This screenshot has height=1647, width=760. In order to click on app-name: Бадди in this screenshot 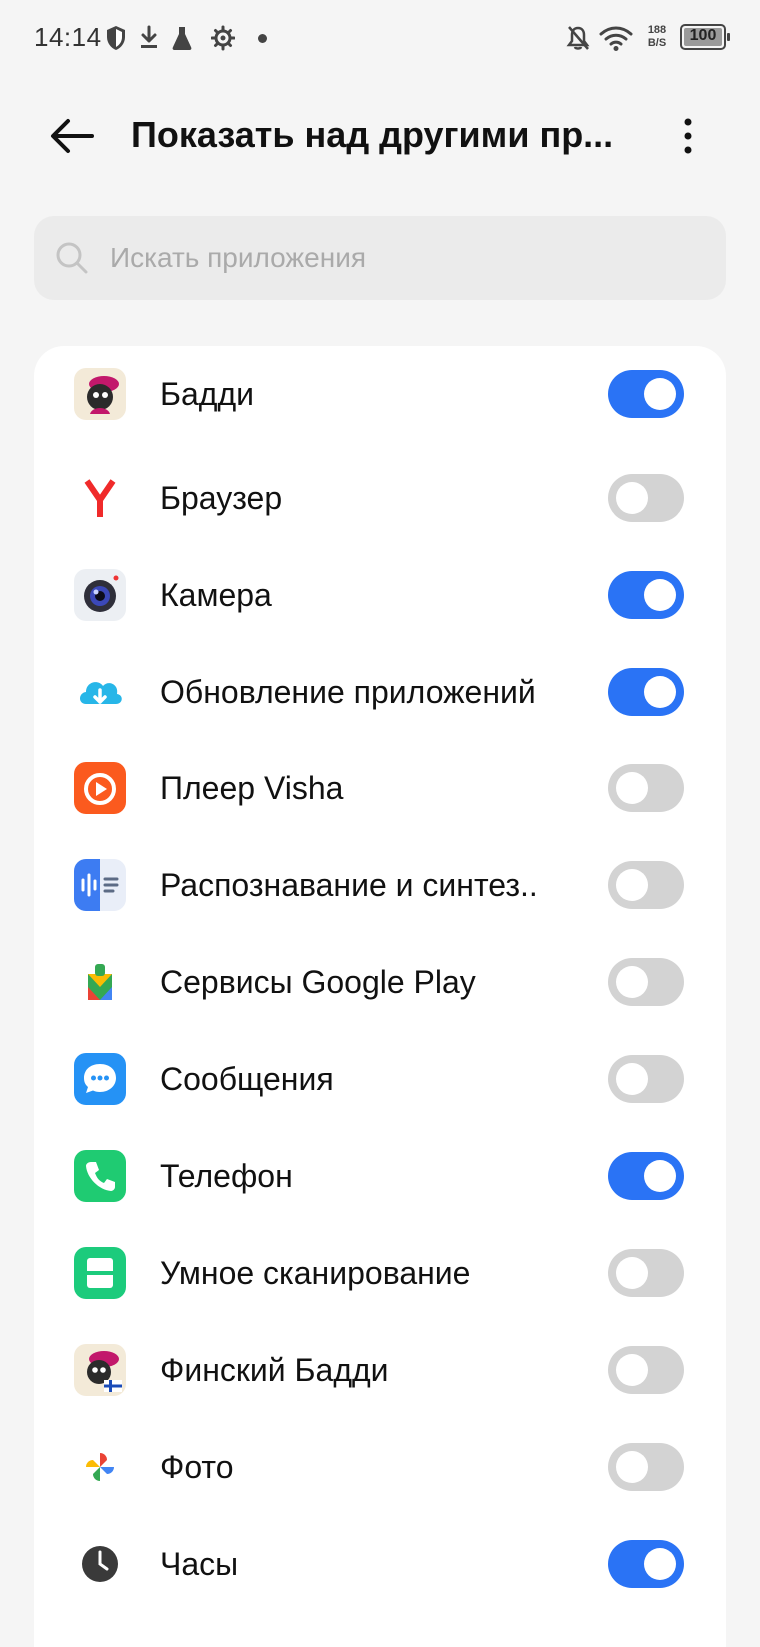, I will do `click(207, 394)`.